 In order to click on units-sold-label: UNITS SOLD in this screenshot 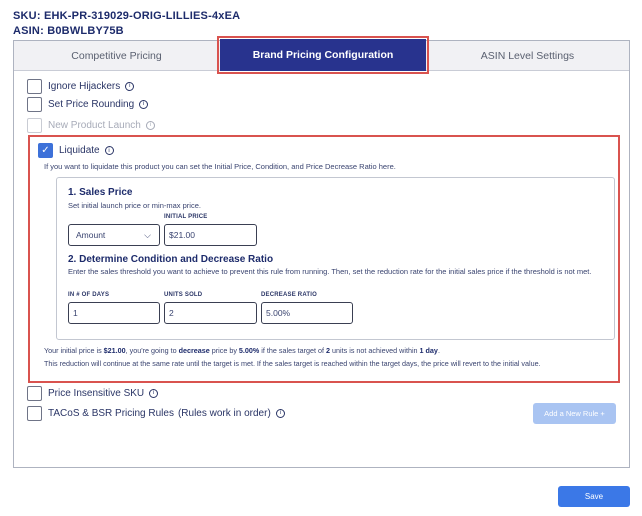, I will do `click(183, 295)`.